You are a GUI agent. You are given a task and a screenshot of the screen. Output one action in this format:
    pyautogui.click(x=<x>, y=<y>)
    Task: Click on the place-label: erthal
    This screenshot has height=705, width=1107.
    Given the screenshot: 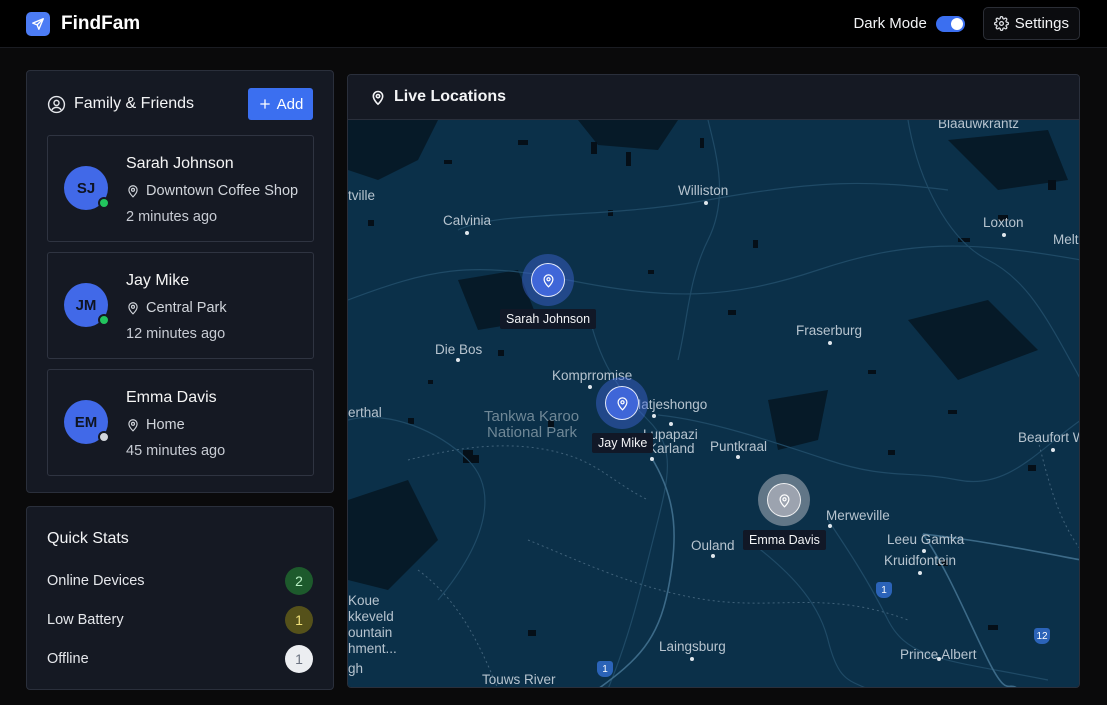 What is the action you would take?
    pyautogui.click(x=365, y=412)
    